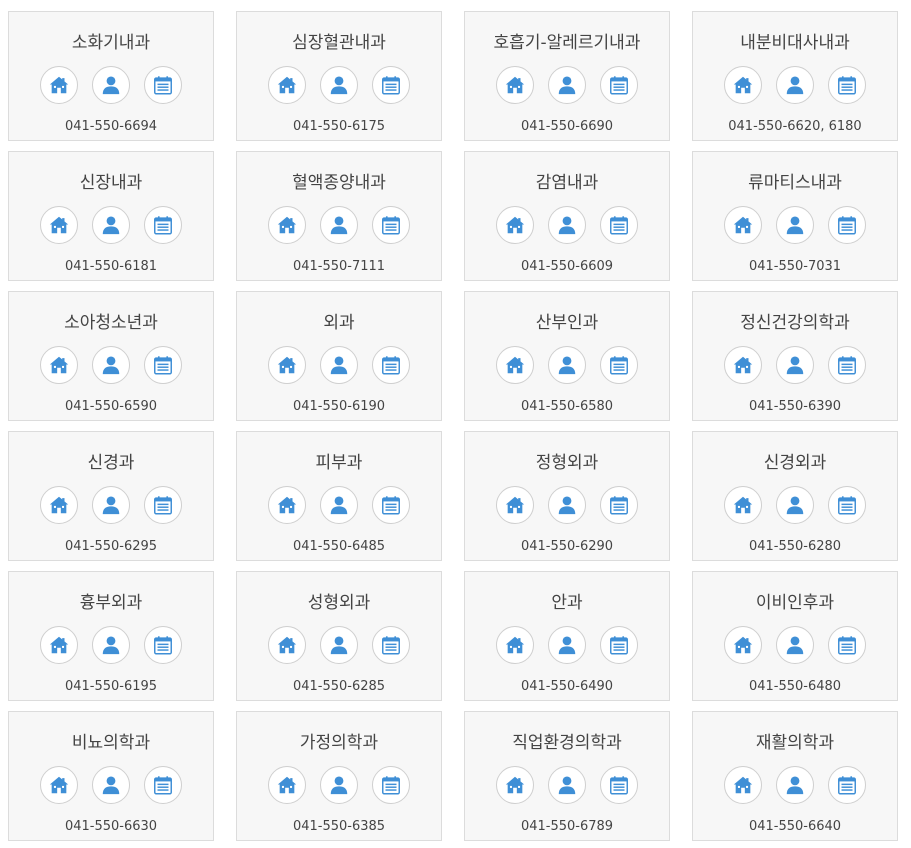  Describe the element at coordinates (111, 743) in the screenshot. I see `department-name: 비뇨의학과` at that location.